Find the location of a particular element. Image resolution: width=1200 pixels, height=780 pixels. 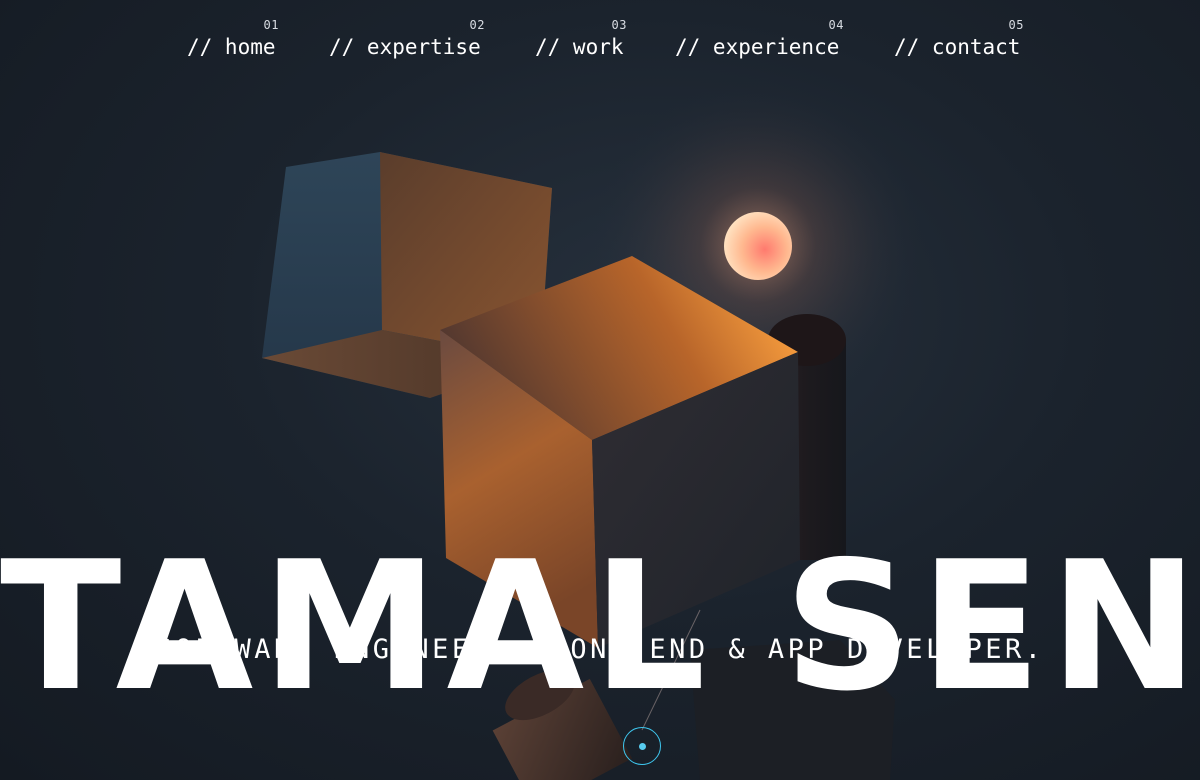

nav-number: 05 is located at coordinates (1016, 25).